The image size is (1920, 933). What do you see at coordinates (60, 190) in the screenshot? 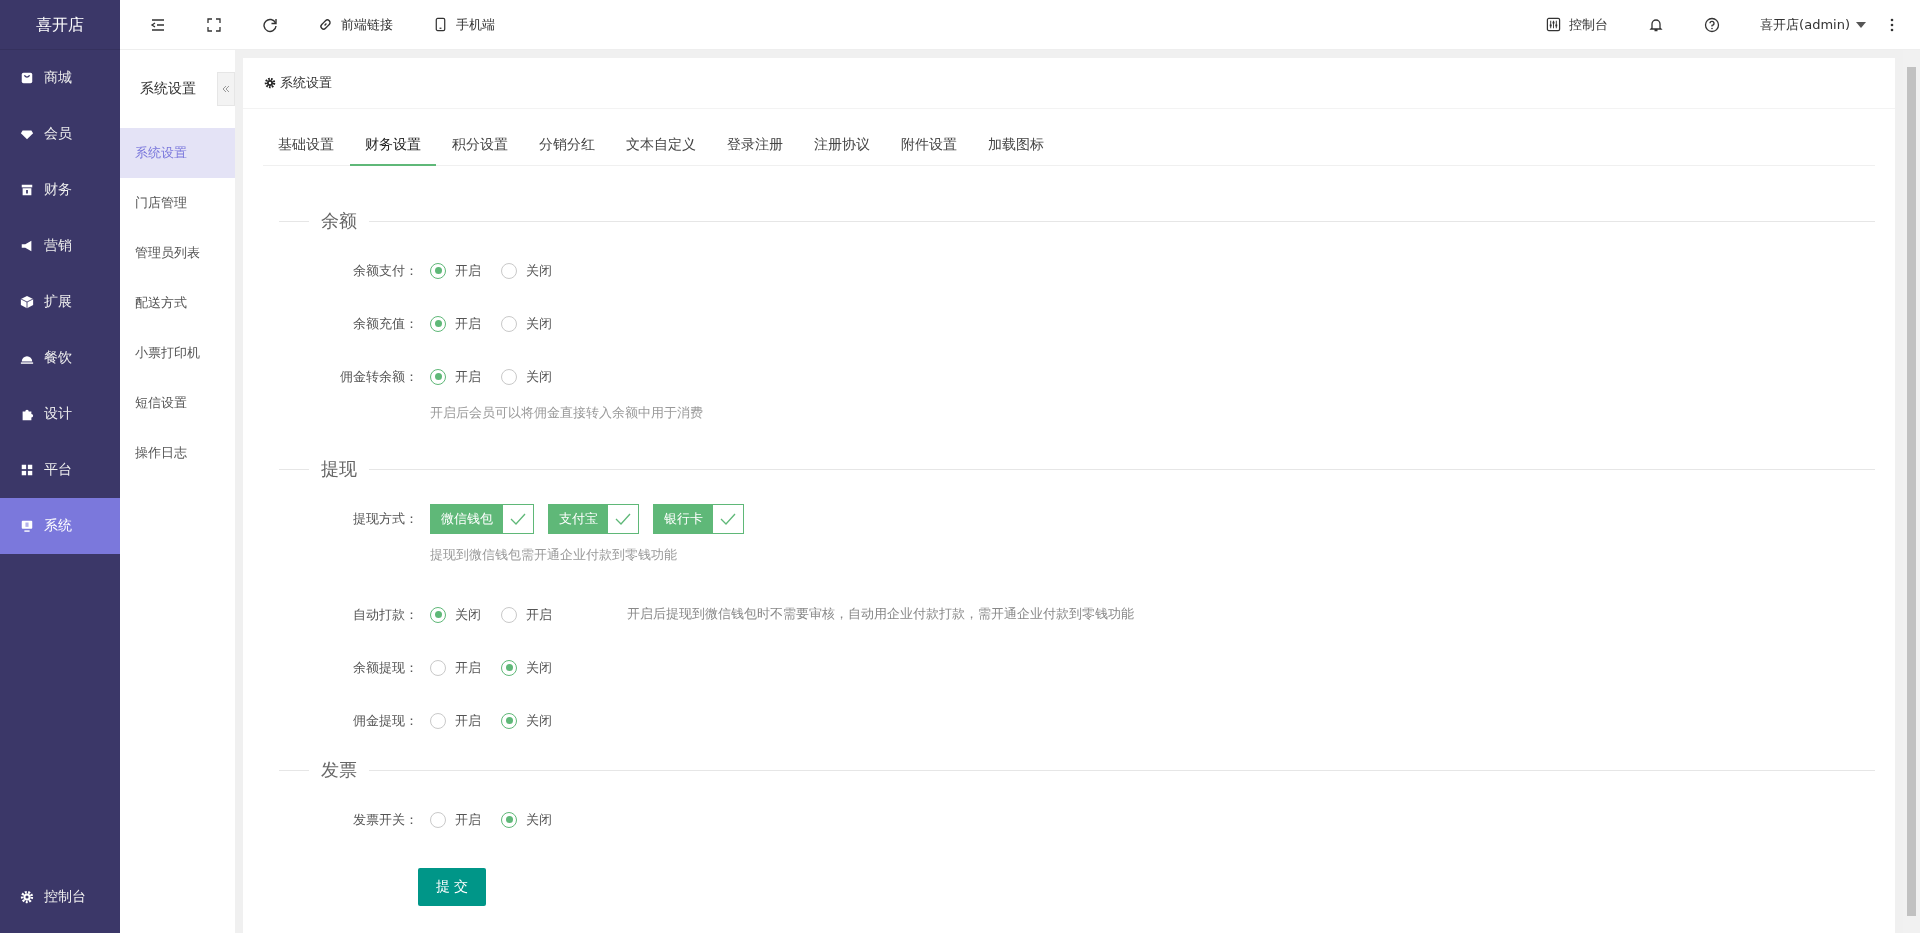
I see `nav-item: 财务` at bounding box center [60, 190].